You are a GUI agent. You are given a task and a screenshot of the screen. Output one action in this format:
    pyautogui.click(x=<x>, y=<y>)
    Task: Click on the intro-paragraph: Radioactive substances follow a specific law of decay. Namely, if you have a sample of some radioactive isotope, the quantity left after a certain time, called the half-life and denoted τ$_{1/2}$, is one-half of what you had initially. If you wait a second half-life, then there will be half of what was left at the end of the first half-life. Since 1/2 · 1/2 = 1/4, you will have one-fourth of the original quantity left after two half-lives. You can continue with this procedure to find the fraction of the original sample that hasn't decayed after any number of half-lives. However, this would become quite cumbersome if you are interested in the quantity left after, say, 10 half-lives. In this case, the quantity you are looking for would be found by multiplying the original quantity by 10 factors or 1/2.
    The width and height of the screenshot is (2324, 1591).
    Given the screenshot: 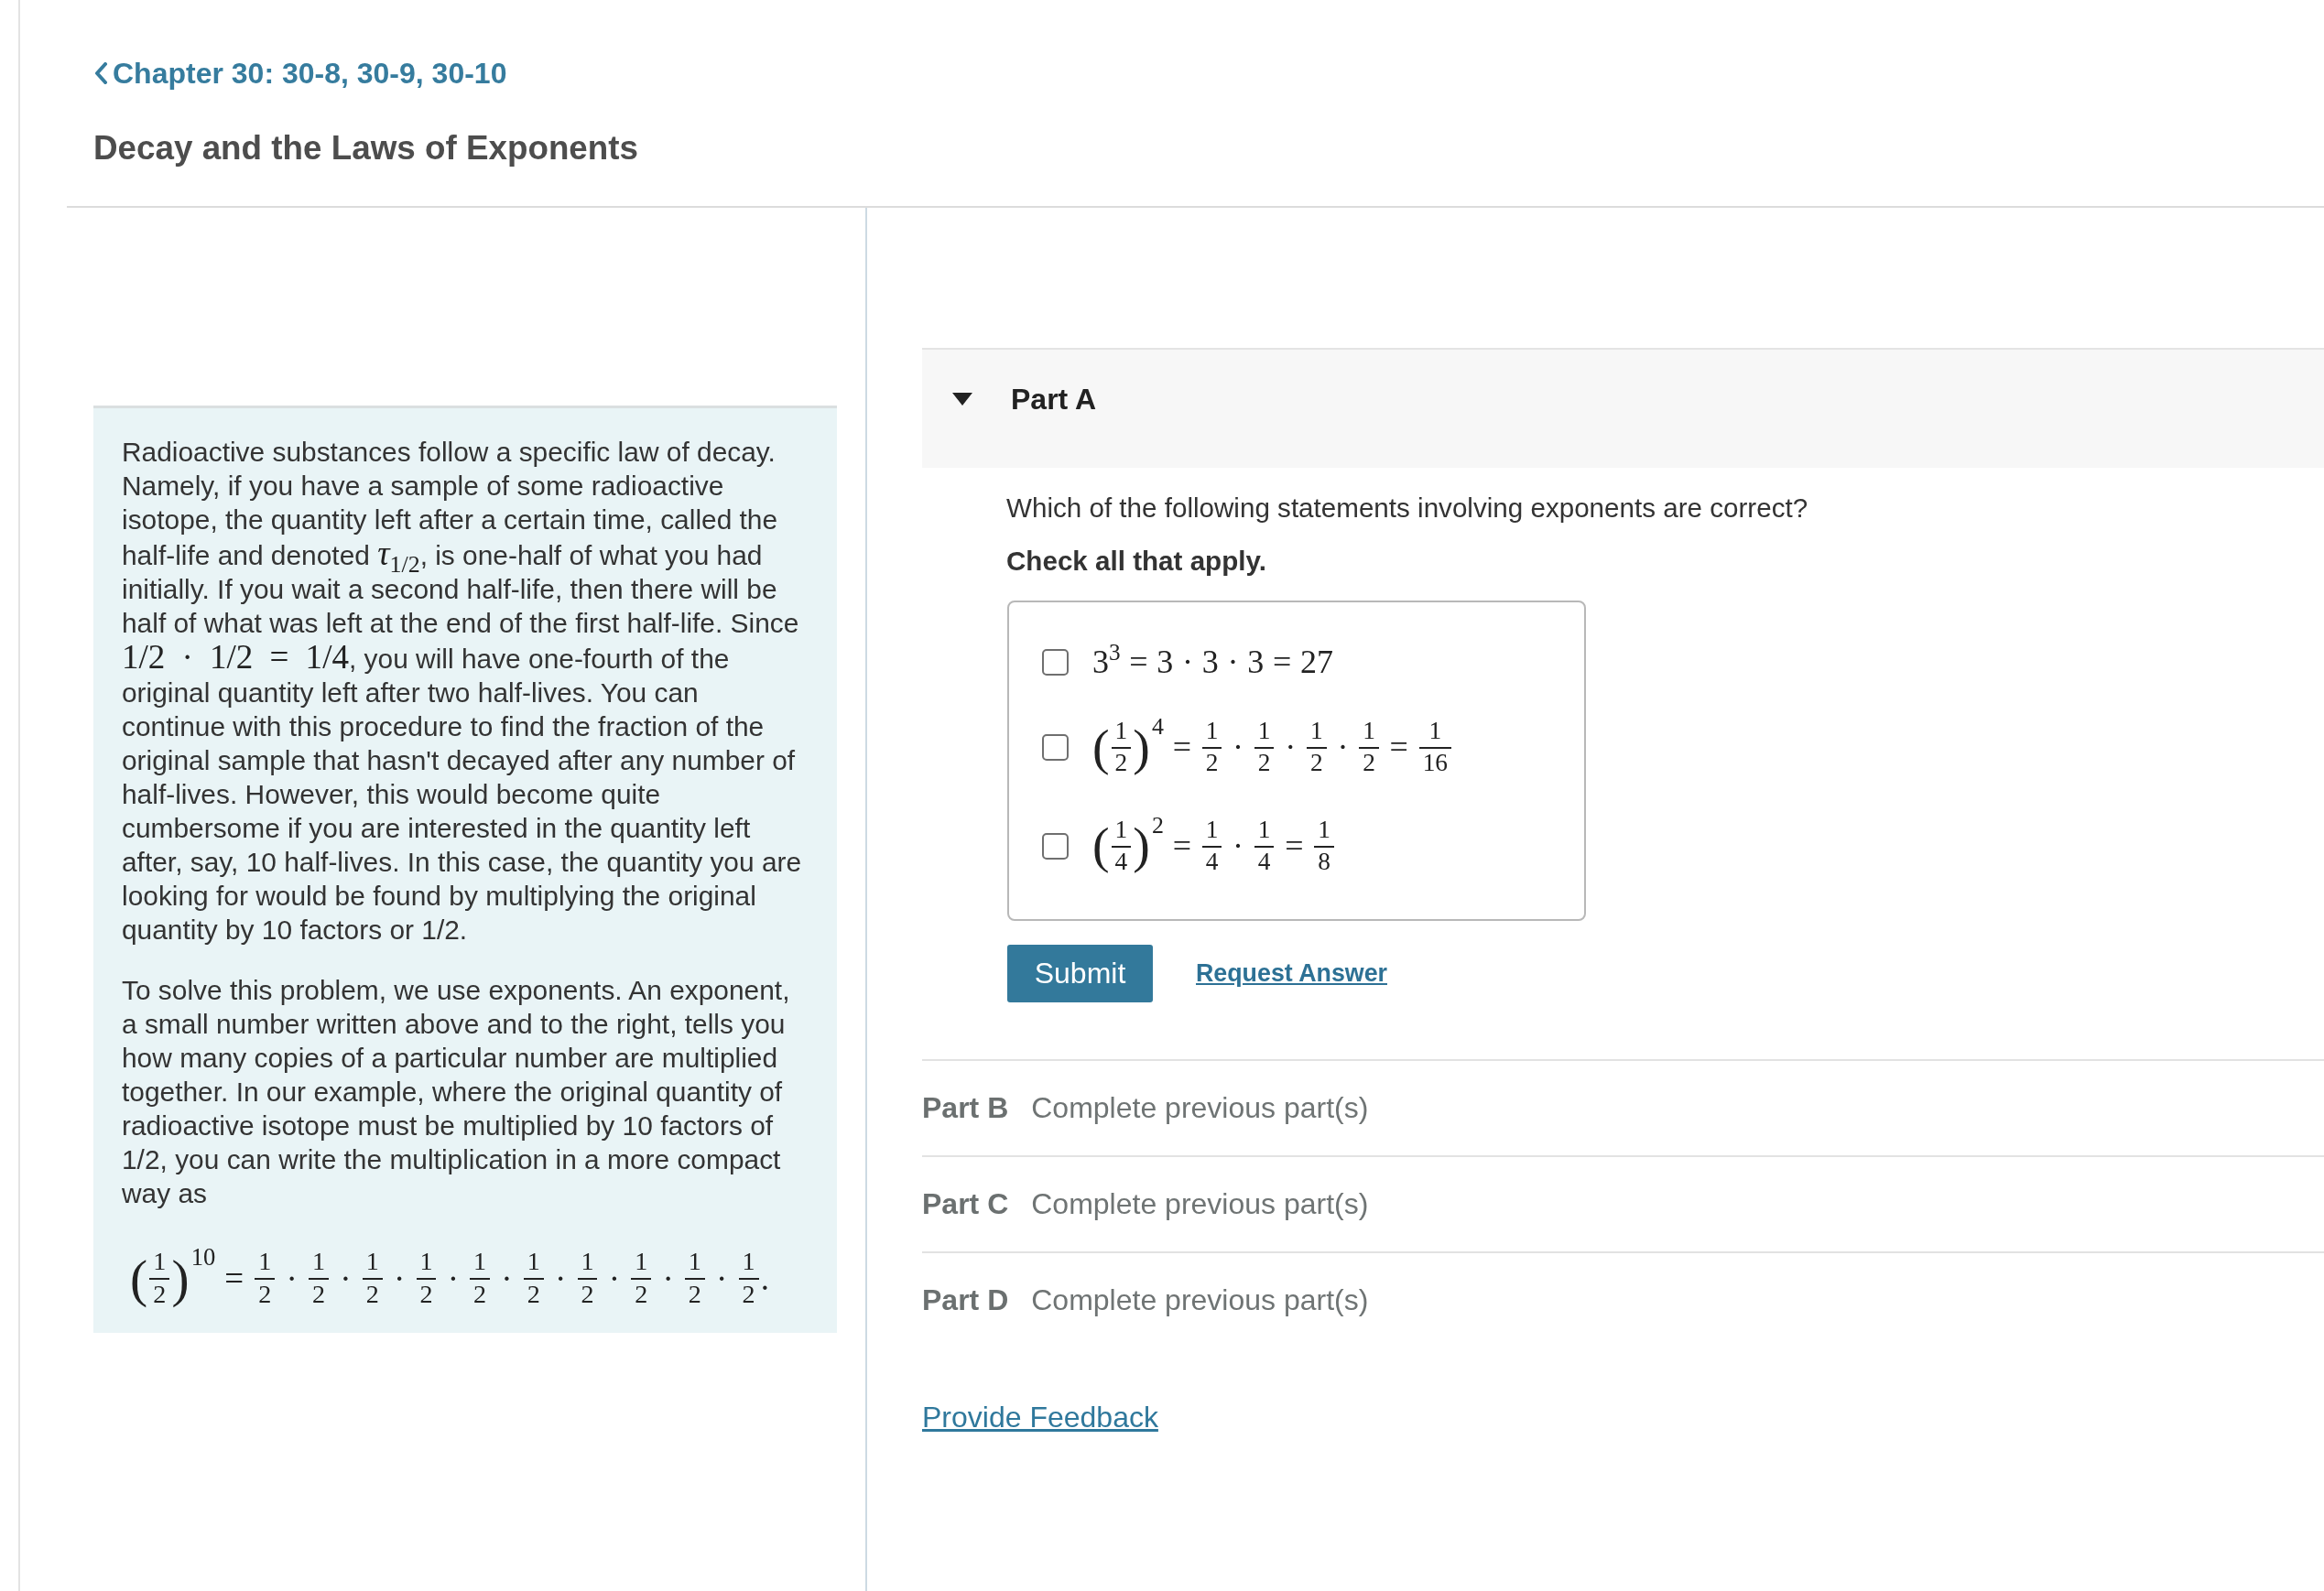 What is the action you would take?
    pyautogui.click(x=462, y=691)
    